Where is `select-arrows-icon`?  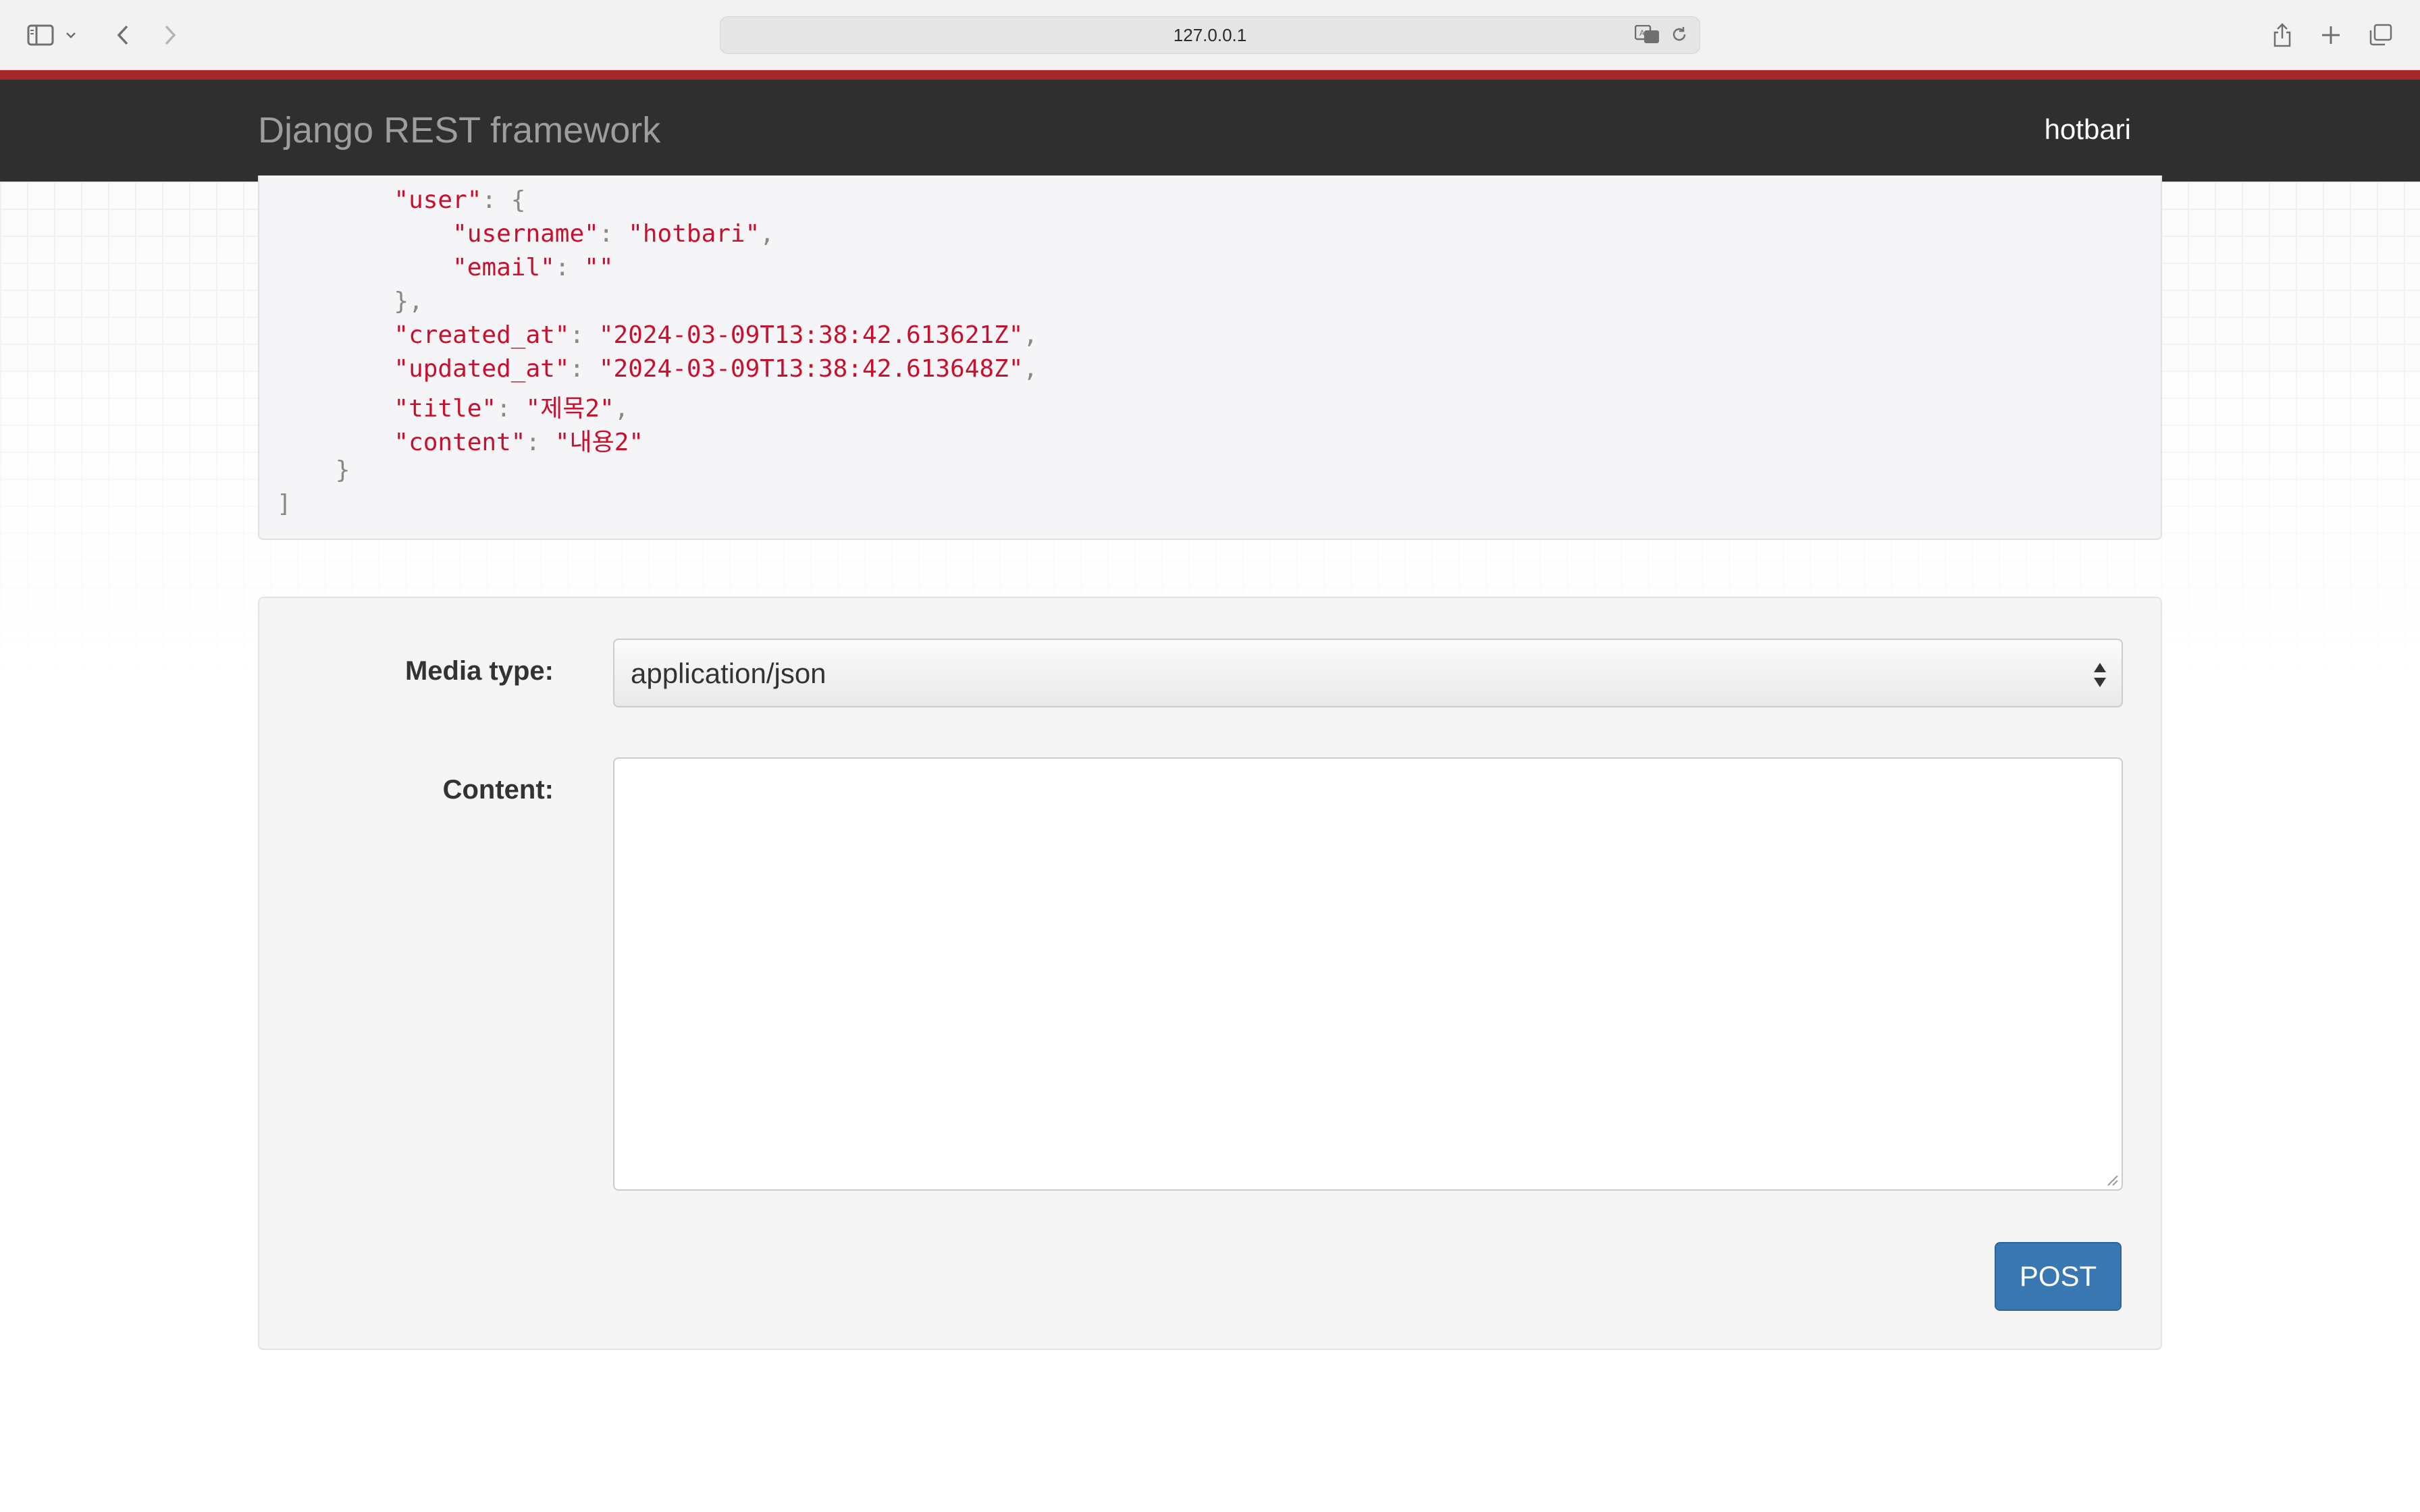 select-arrows-icon is located at coordinates (2100, 675).